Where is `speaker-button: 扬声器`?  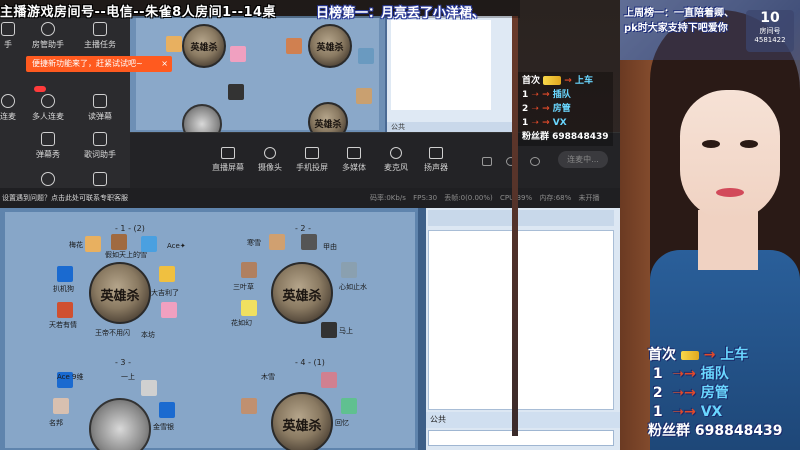 speaker-button: 扬声器 is located at coordinates (436, 160).